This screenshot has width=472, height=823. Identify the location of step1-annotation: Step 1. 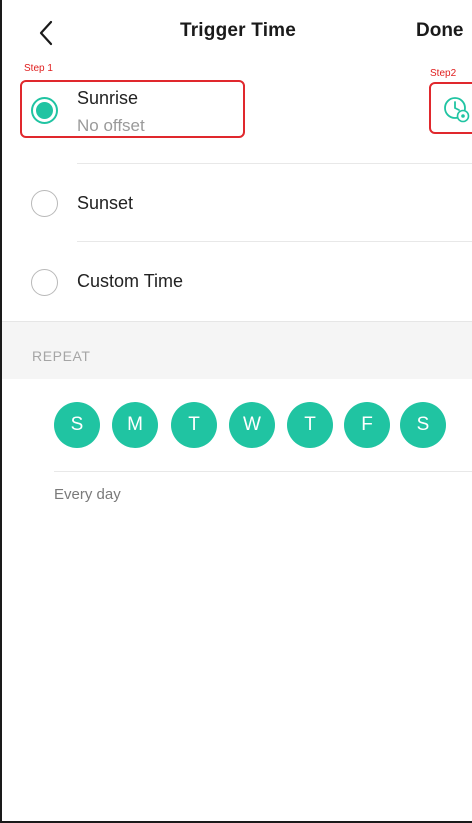
(38, 68).